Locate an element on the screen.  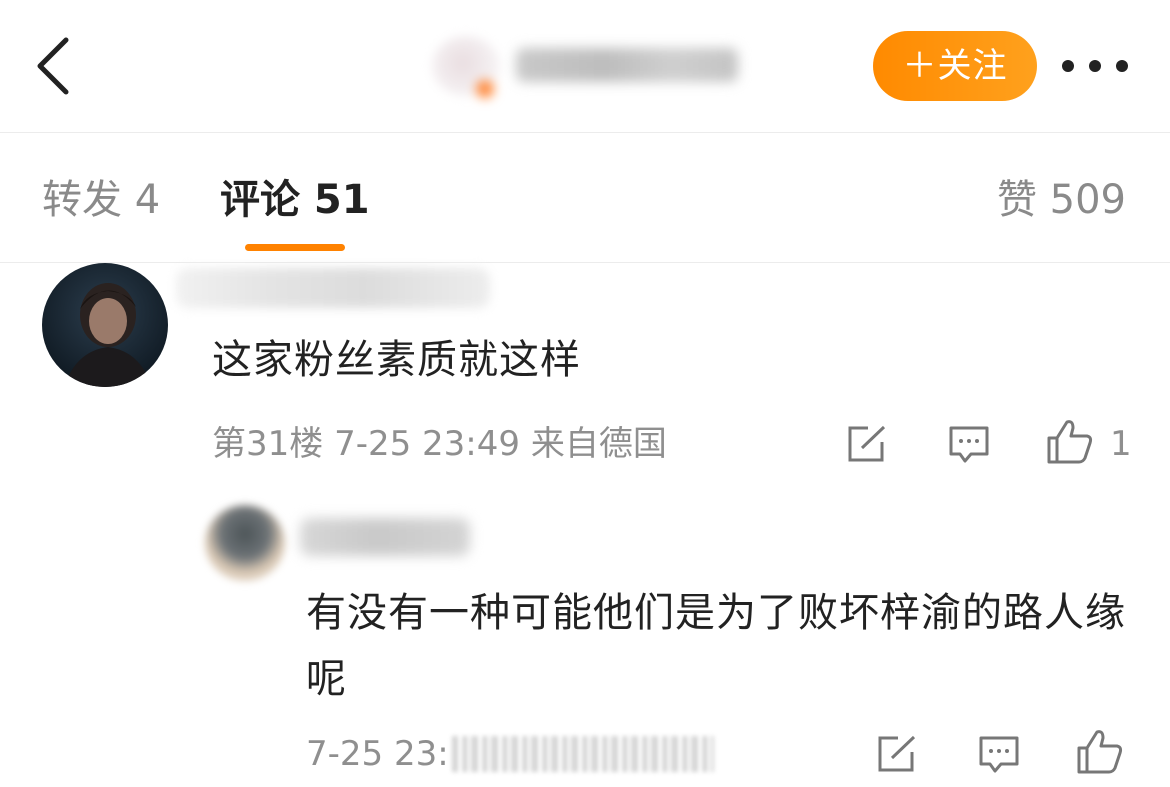
tab-like: 赞 509 is located at coordinates (1061, 200).